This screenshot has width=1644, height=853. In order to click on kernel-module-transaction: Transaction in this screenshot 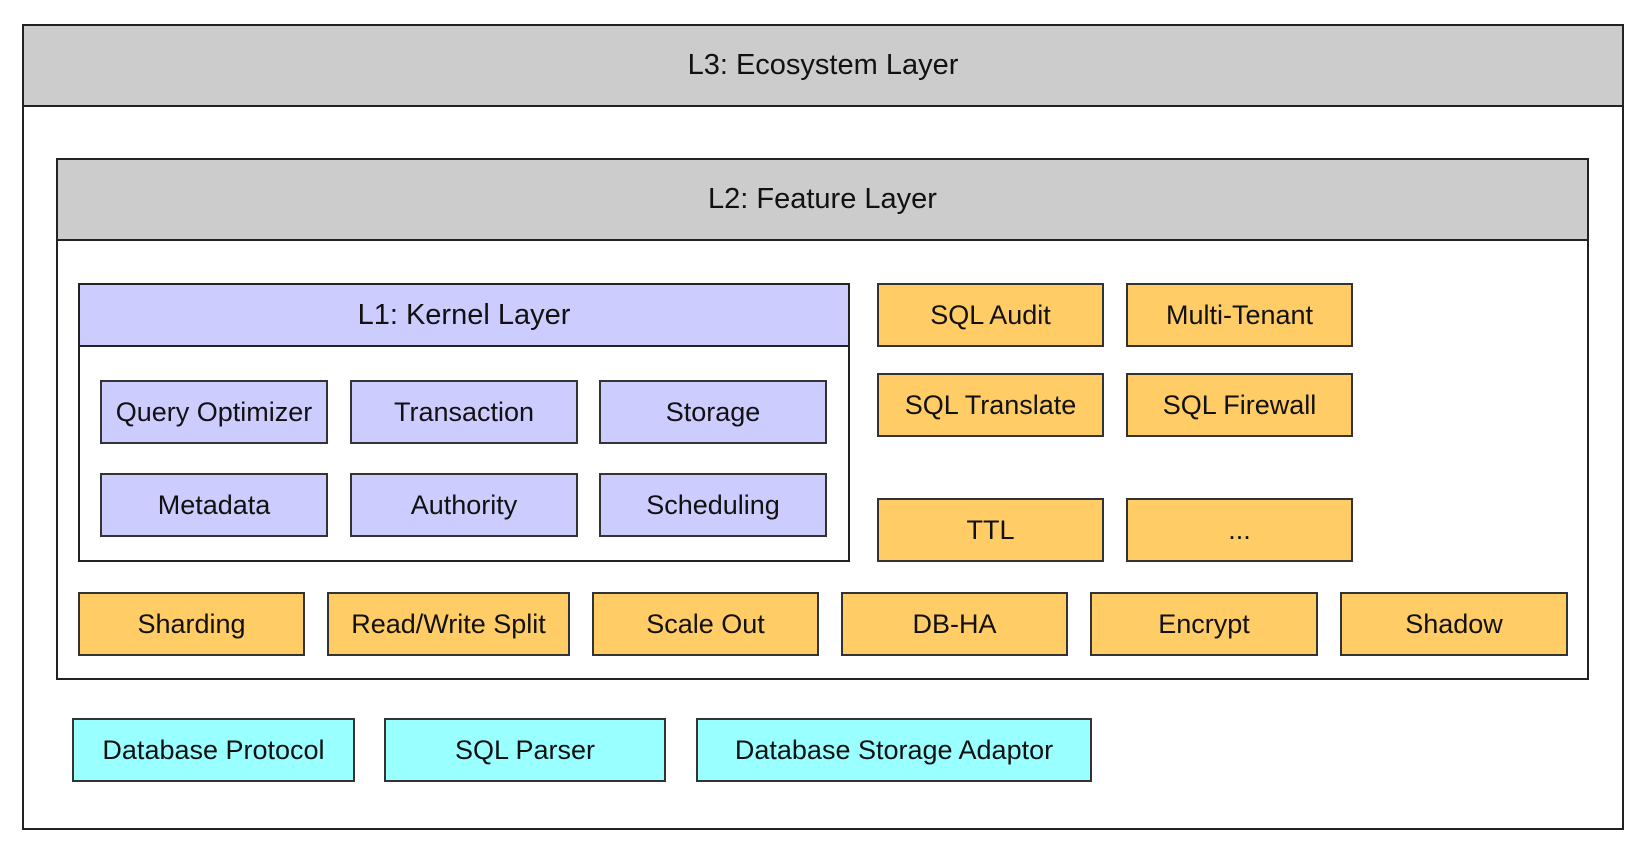, I will do `click(464, 412)`.